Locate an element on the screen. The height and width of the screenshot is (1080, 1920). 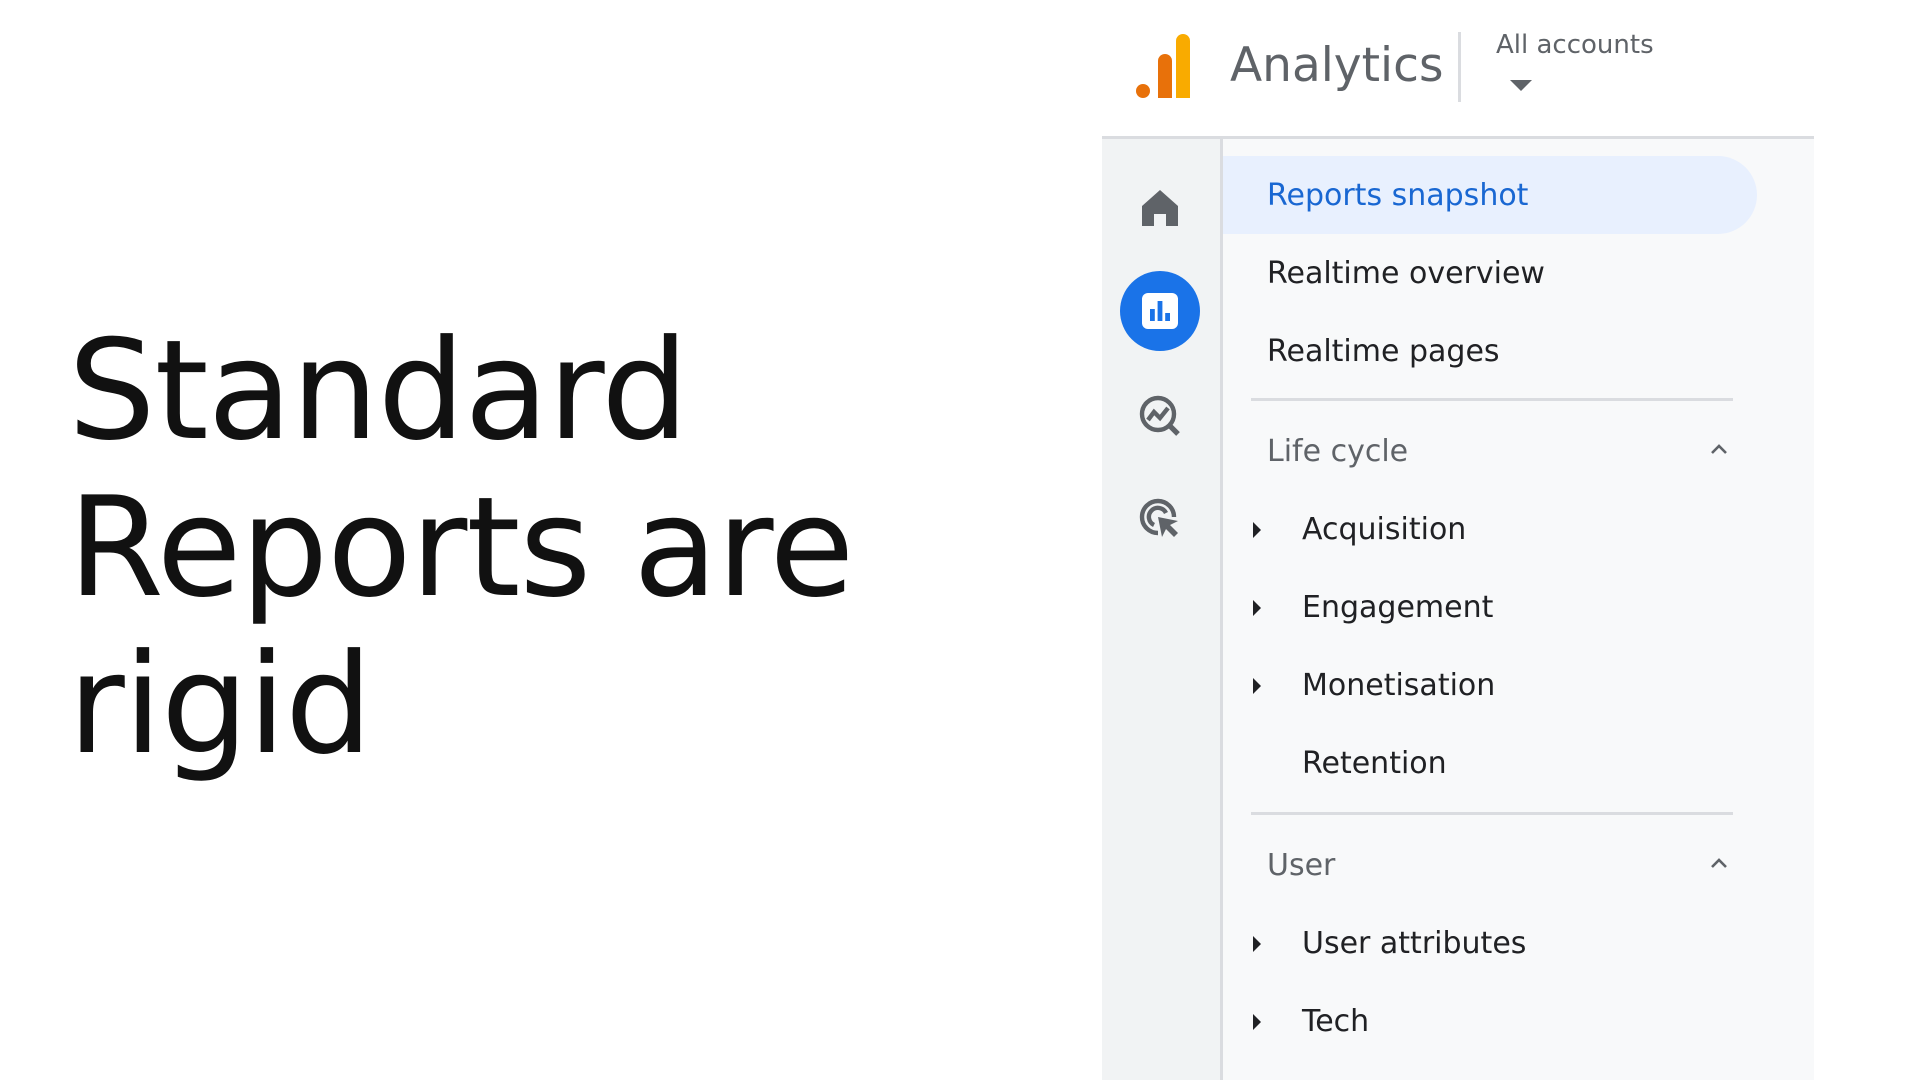
nav-item-label: Reports snapshot is located at coordinates (1398, 195).